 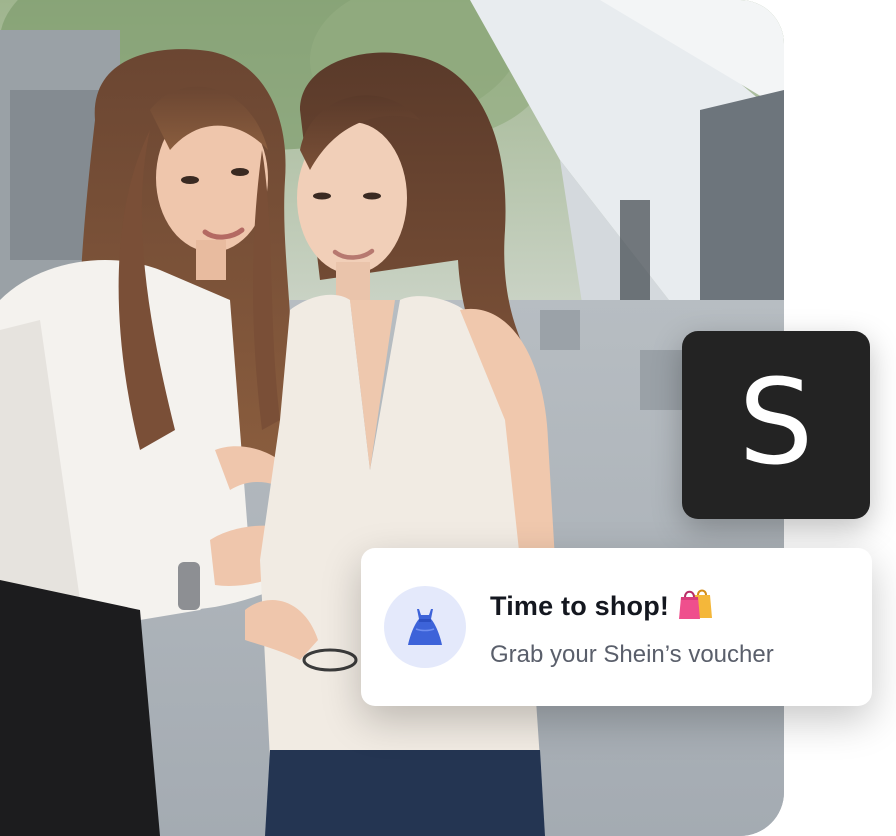 I want to click on notification-subtitle: Grab your Shein’s voucher, so click(x=632, y=654).